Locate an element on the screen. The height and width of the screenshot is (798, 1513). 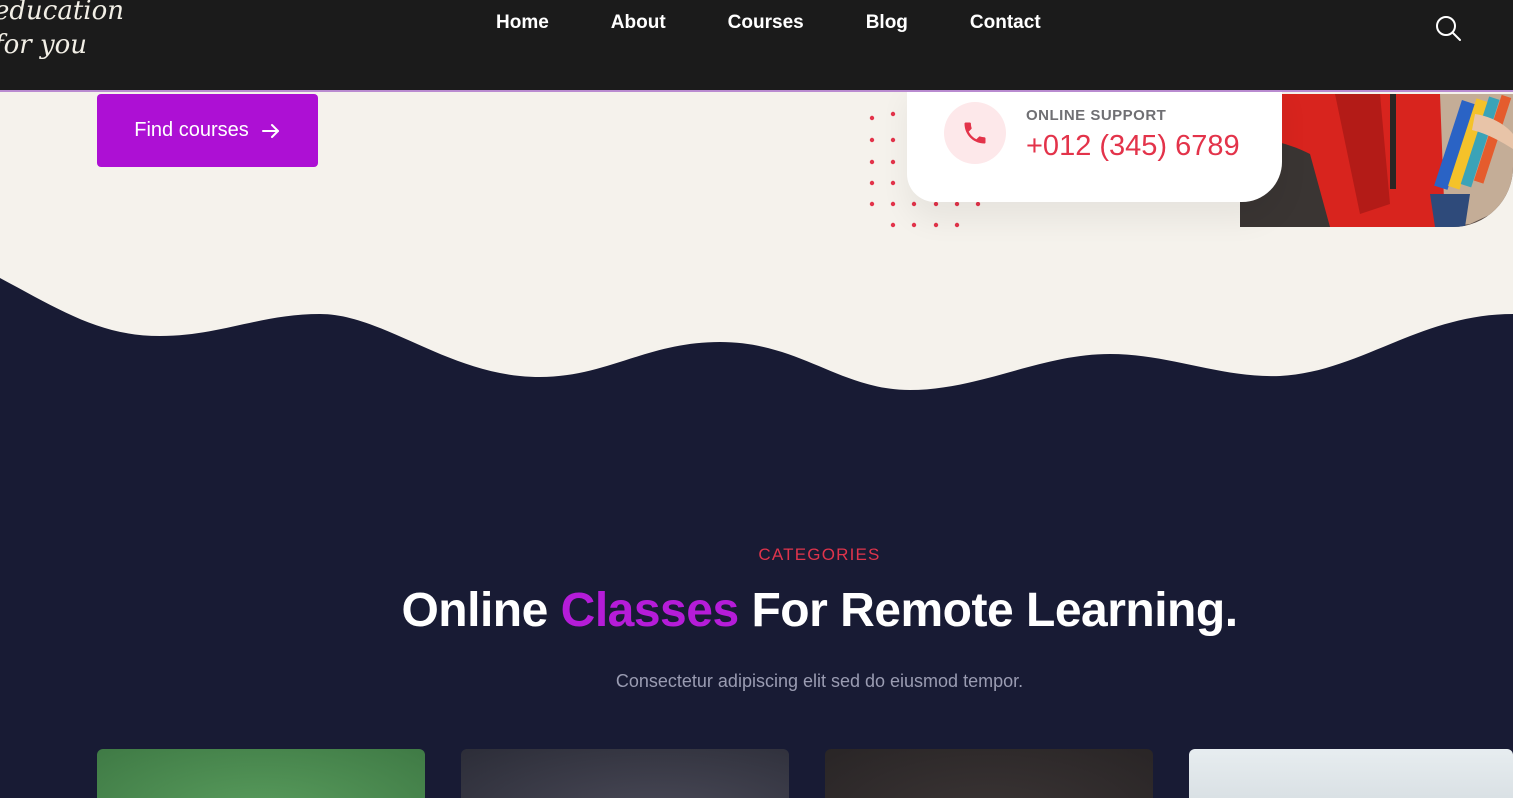
phone-icon is located at coordinates (975, 133).